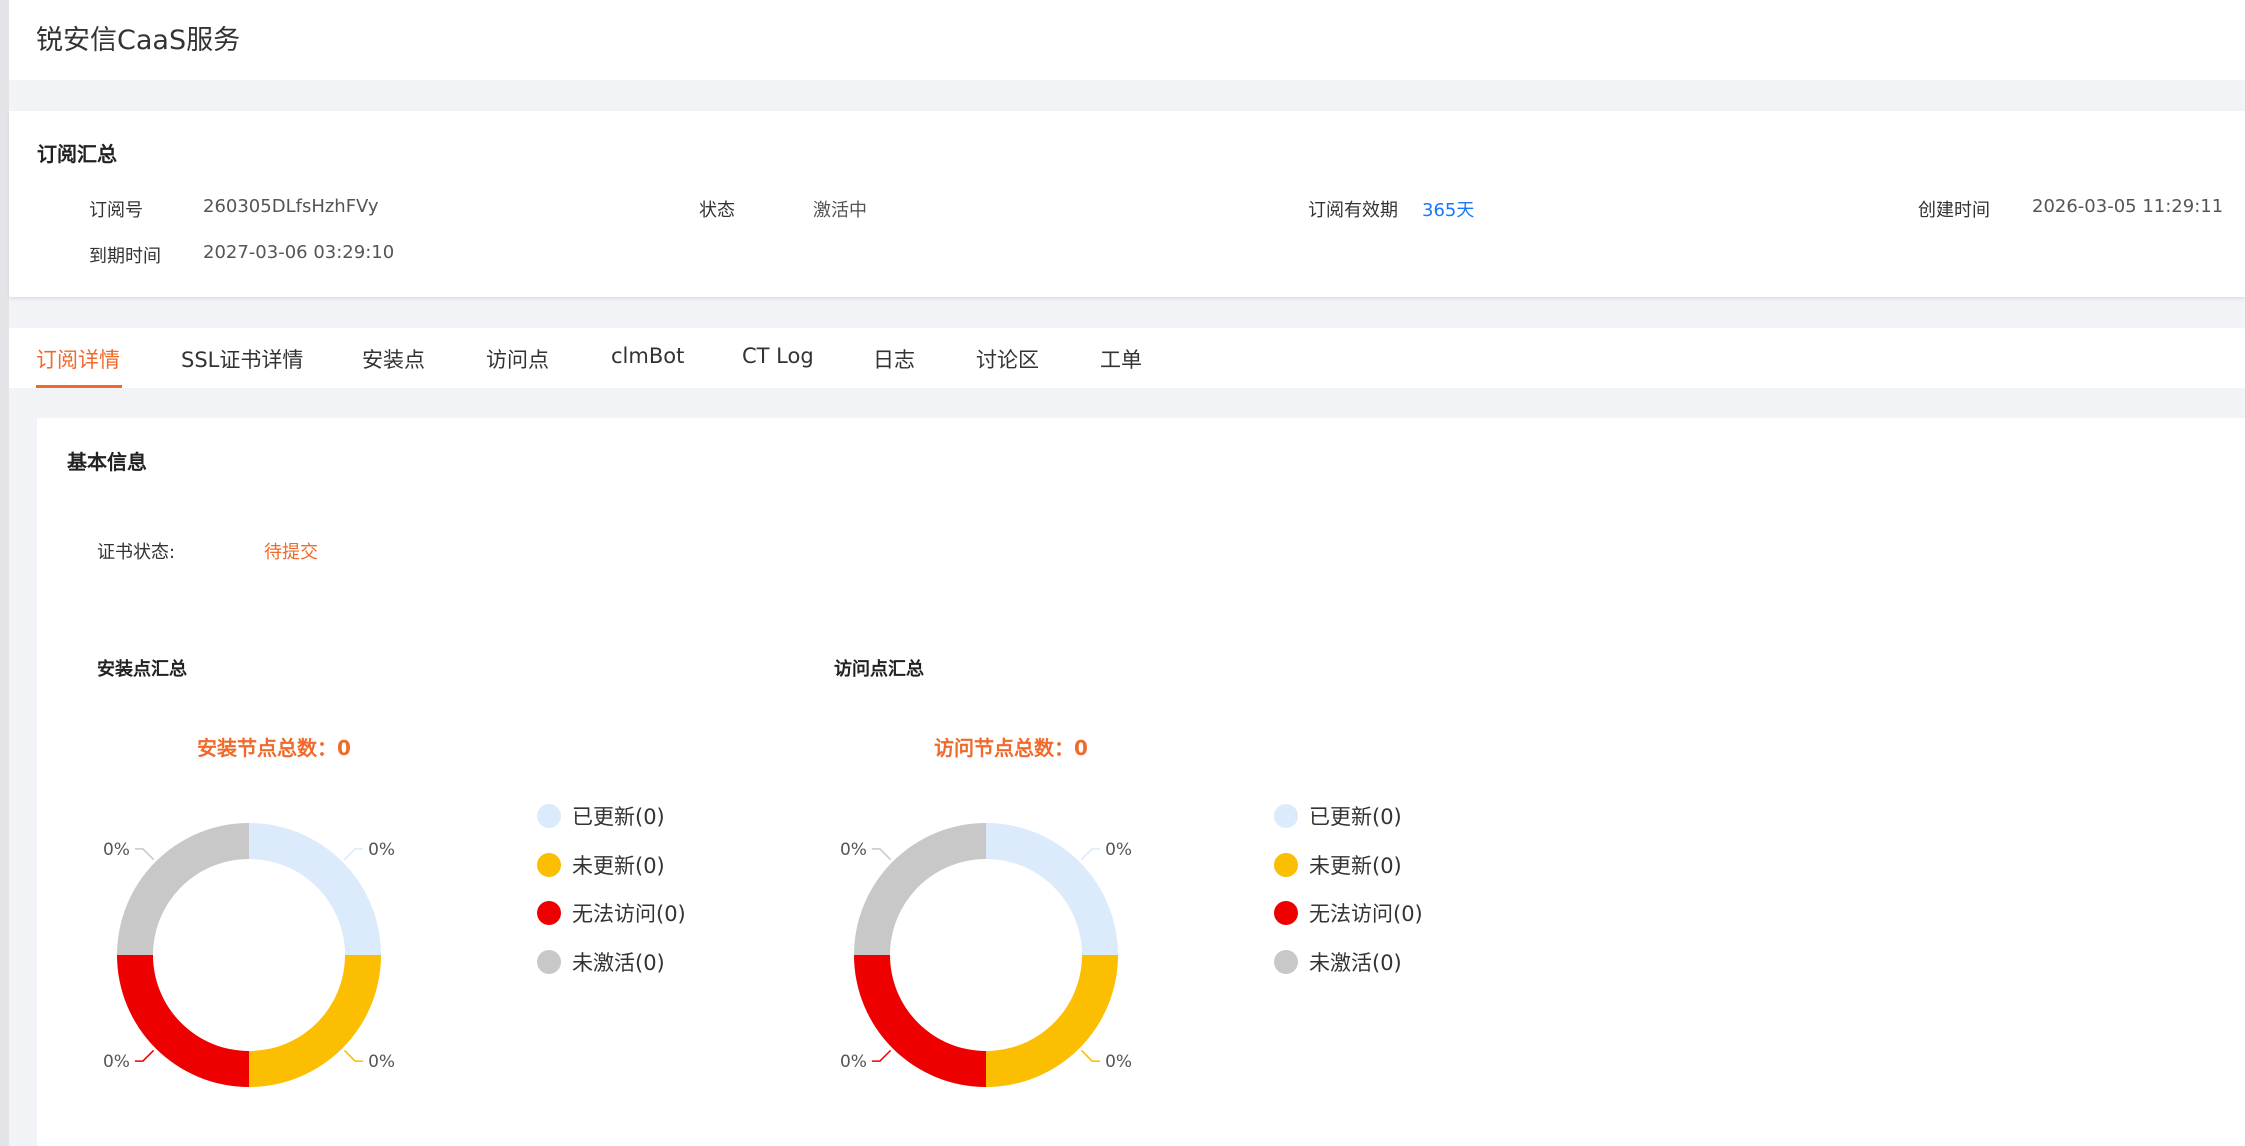 The height and width of the screenshot is (1146, 2245). Describe the element at coordinates (4, 573) in the screenshot. I see `left-edge` at that location.